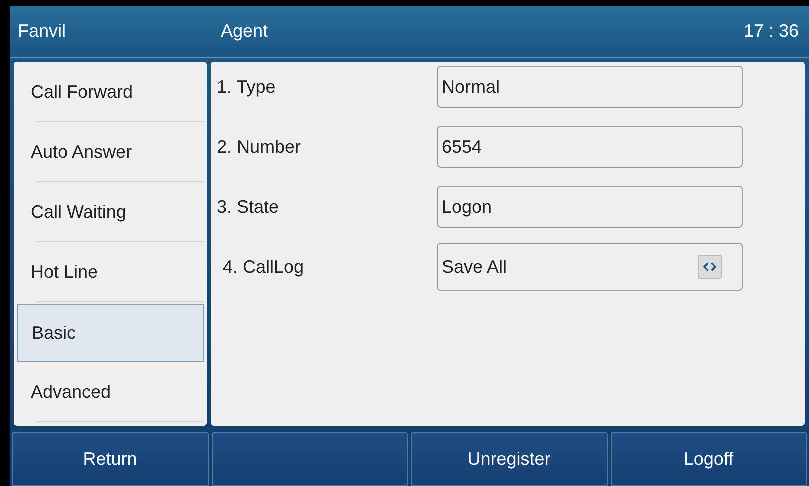  I want to click on sidebar-item: Call Waiting, so click(110, 212).